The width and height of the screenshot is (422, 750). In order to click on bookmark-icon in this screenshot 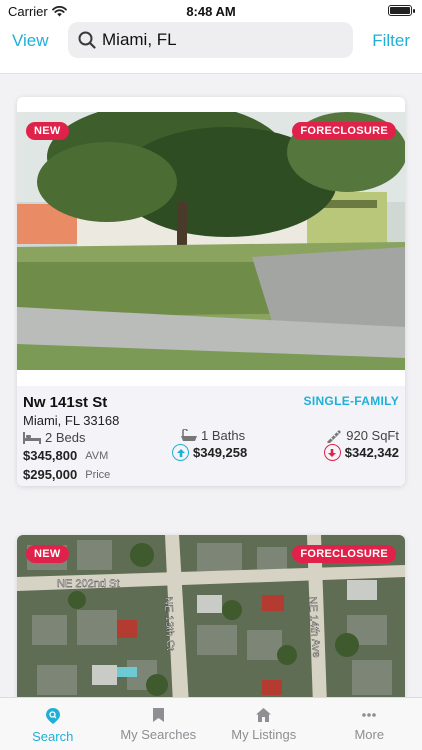, I will do `click(158, 715)`.